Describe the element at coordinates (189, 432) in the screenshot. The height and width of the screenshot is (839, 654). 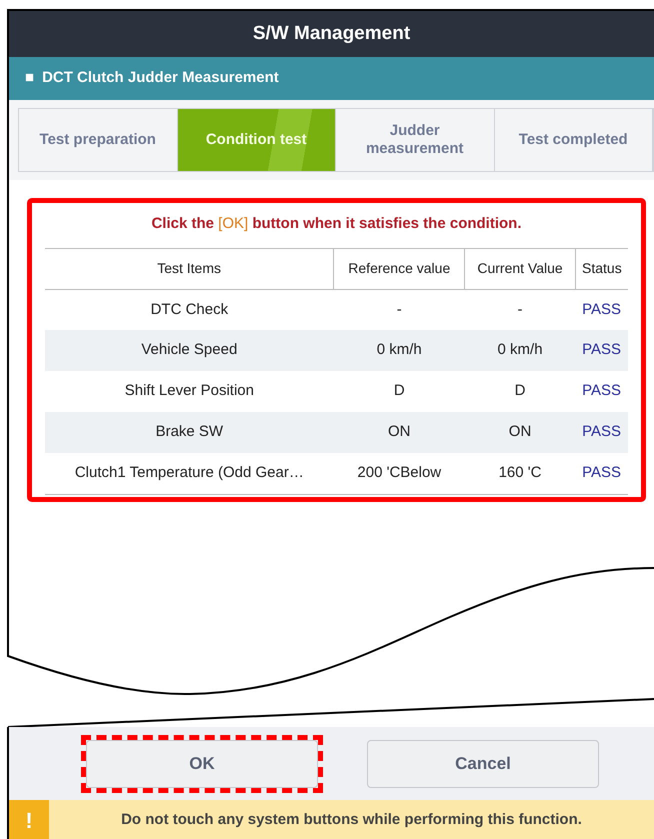
I see `table-cell: Brake SW` at that location.